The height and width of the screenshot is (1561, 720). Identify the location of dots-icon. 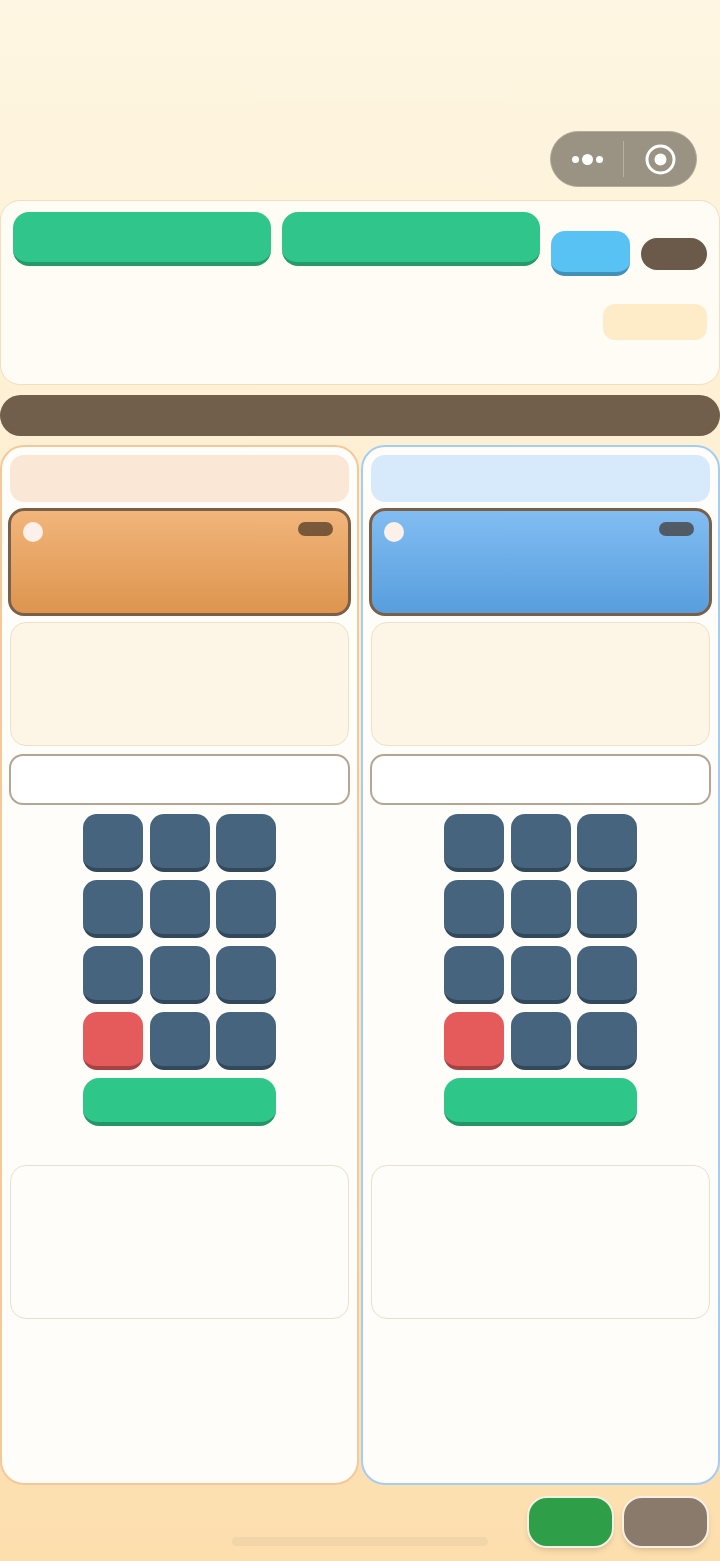
(587, 159).